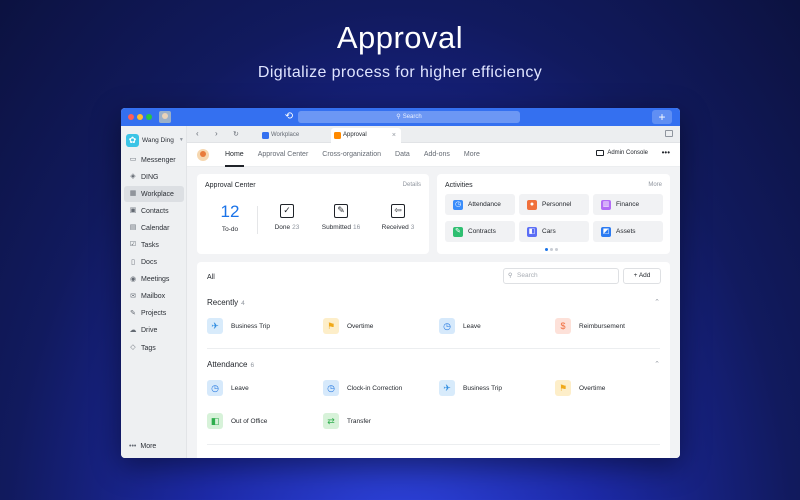 This screenshot has height=500, width=800. What do you see at coordinates (622, 153) in the screenshot?
I see `admin-console-button: Admin Console` at bounding box center [622, 153].